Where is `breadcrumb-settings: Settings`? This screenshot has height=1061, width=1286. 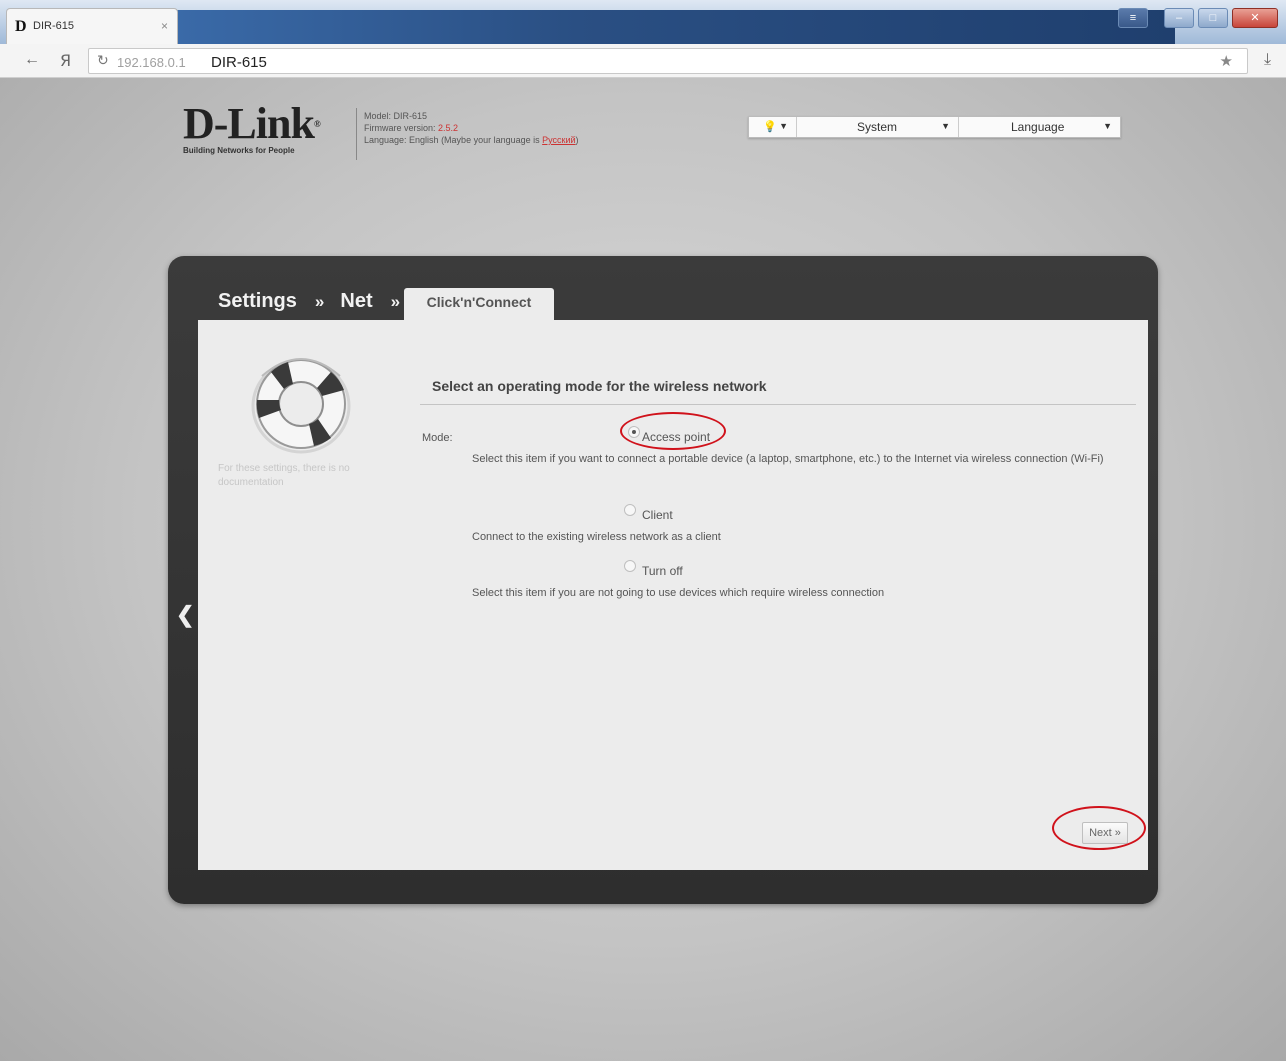 breadcrumb-settings: Settings is located at coordinates (257, 301).